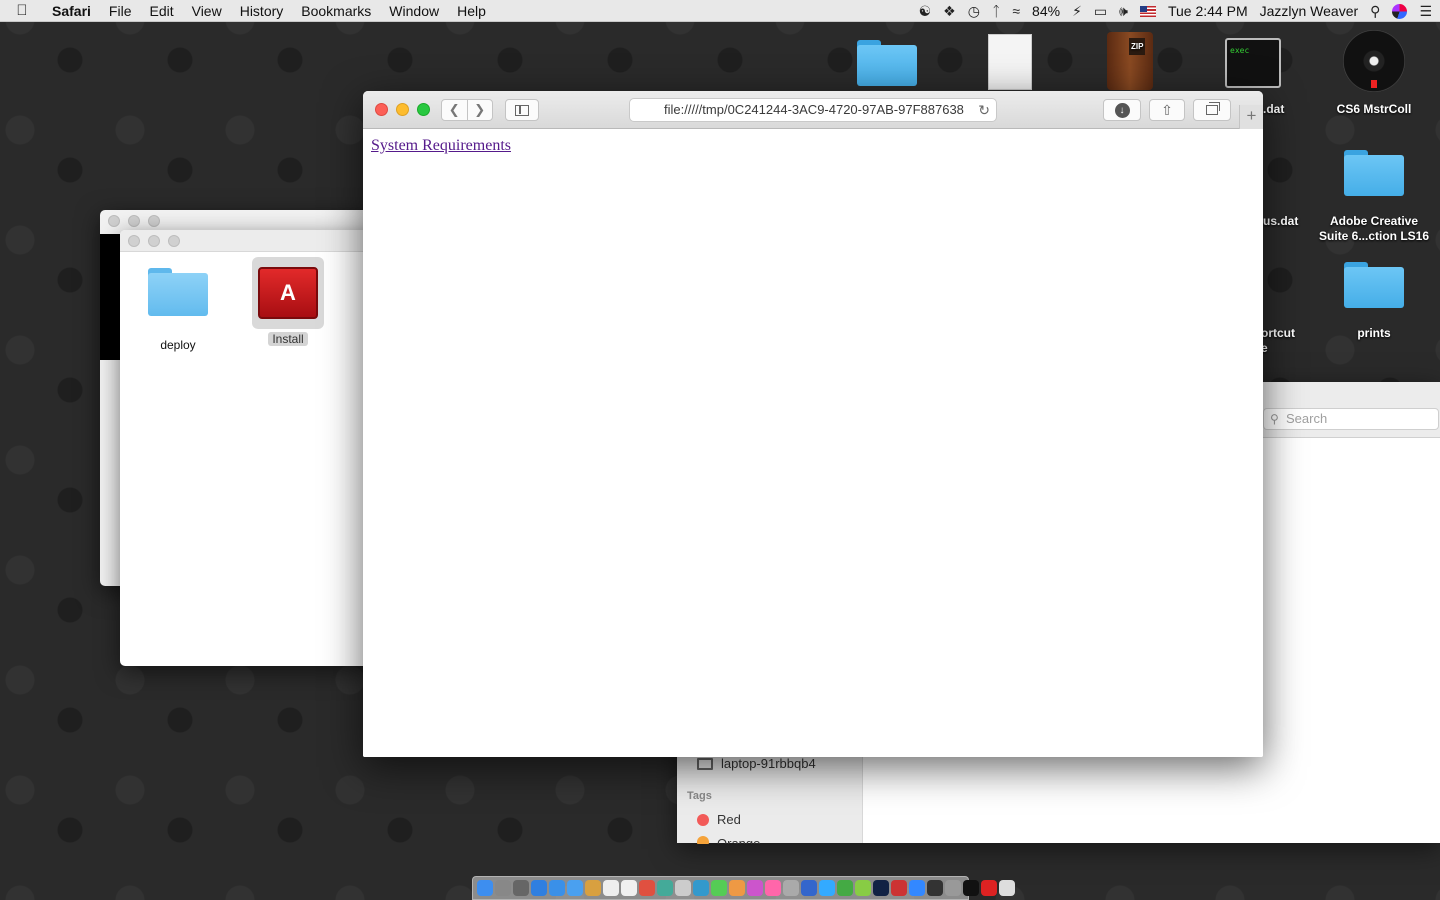 This screenshot has height=900, width=1440. I want to click on menu-file: File, so click(120, 11).